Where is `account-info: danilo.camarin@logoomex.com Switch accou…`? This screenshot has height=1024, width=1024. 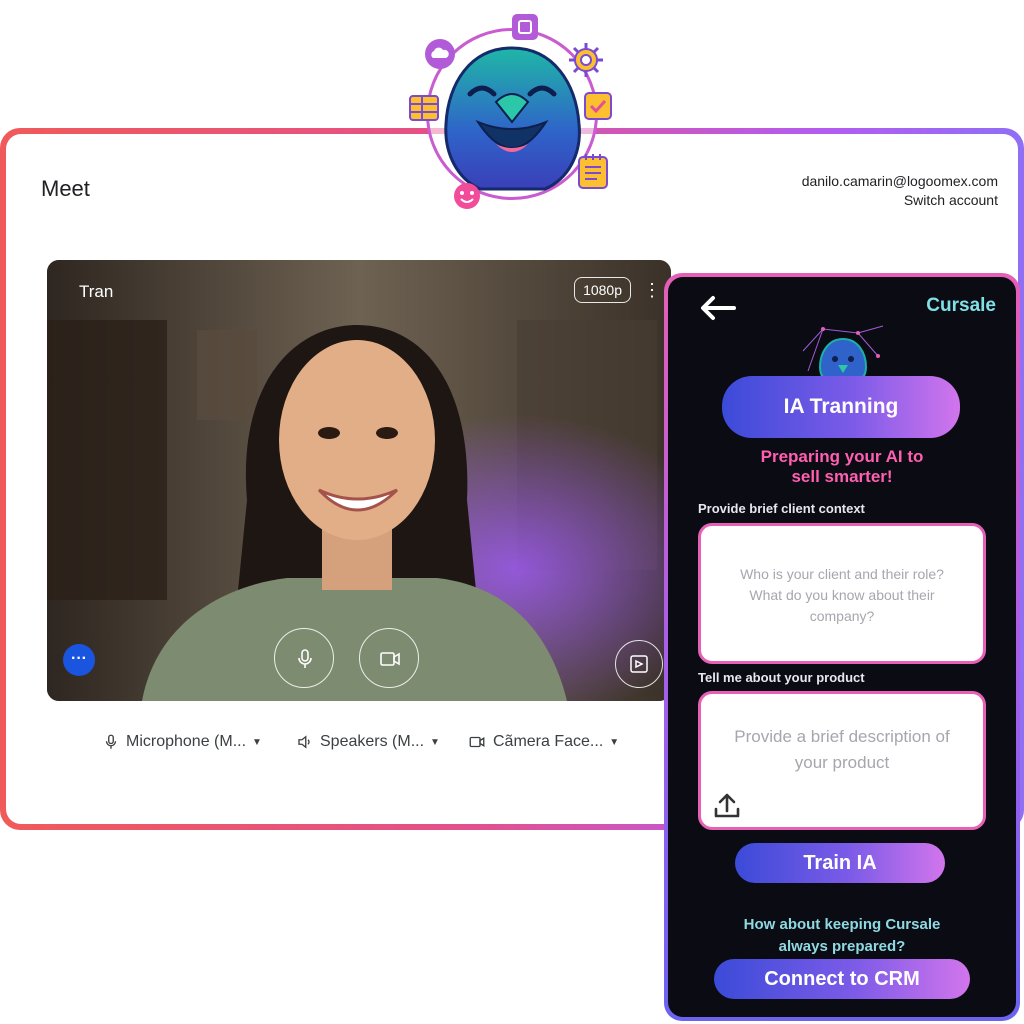
account-info: danilo.camarin@logoomex.com Switch accou… is located at coordinates (900, 191).